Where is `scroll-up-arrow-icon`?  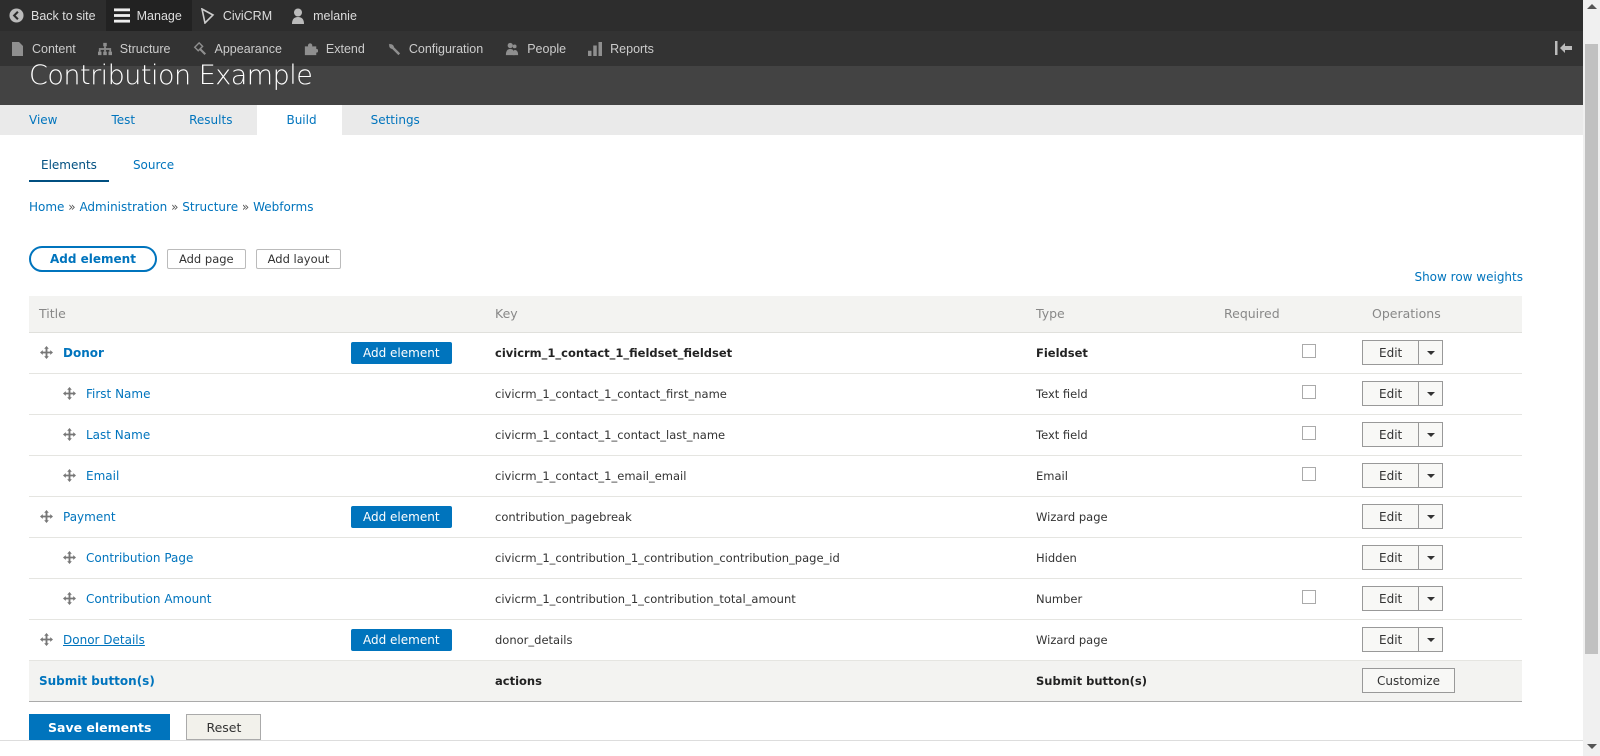
scroll-up-arrow-icon is located at coordinates (1592, 6).